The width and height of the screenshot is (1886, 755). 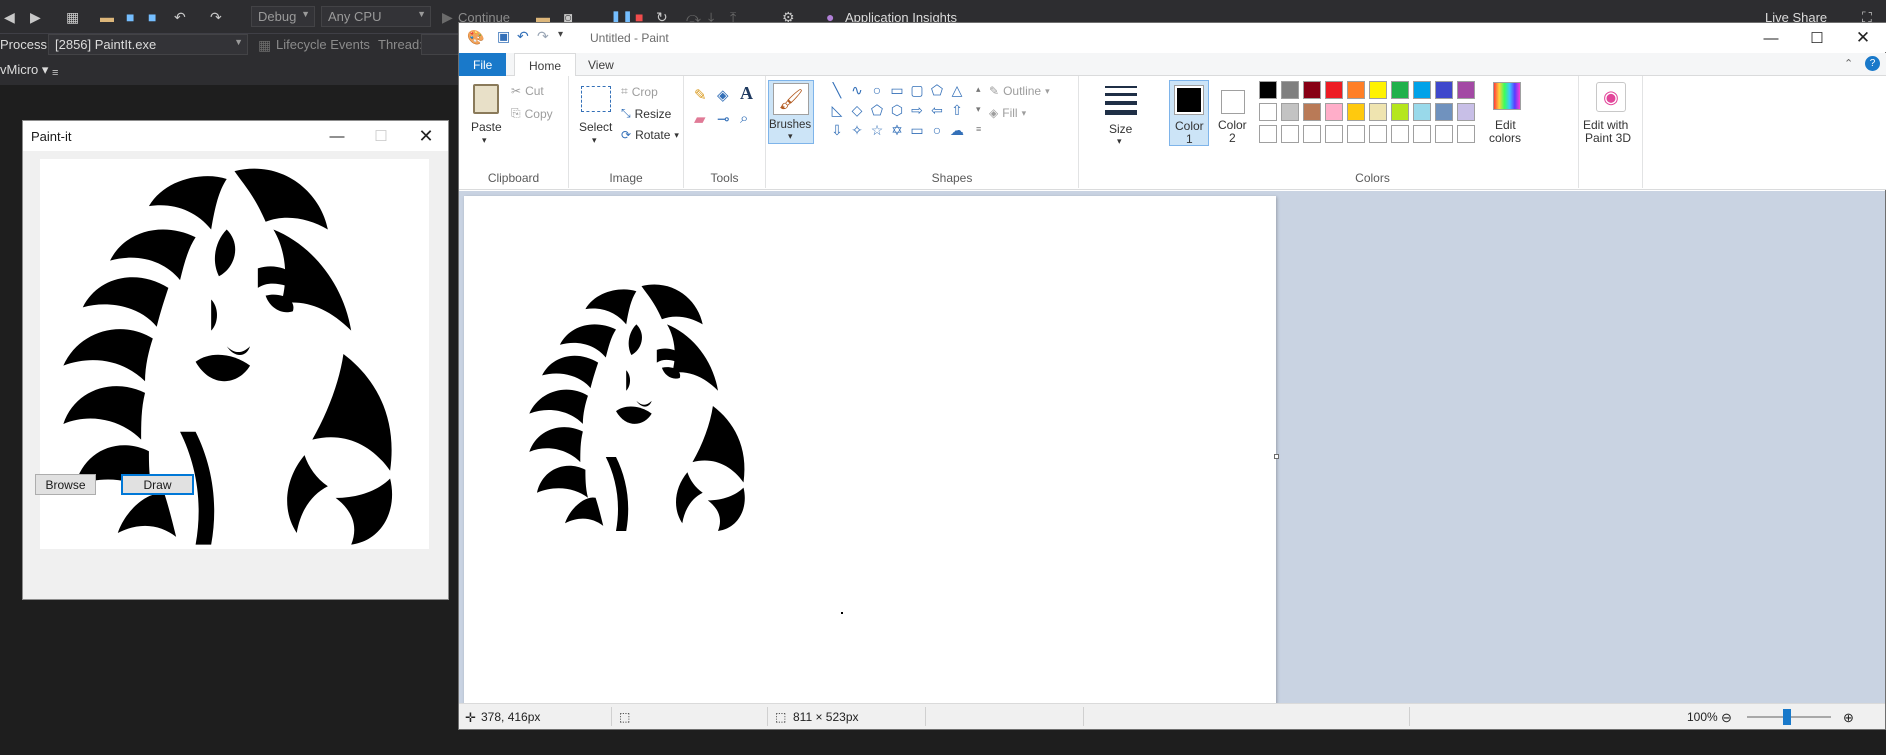 I want to click on zoom-out-icon: ⊖, so click(x=1726, y=718).